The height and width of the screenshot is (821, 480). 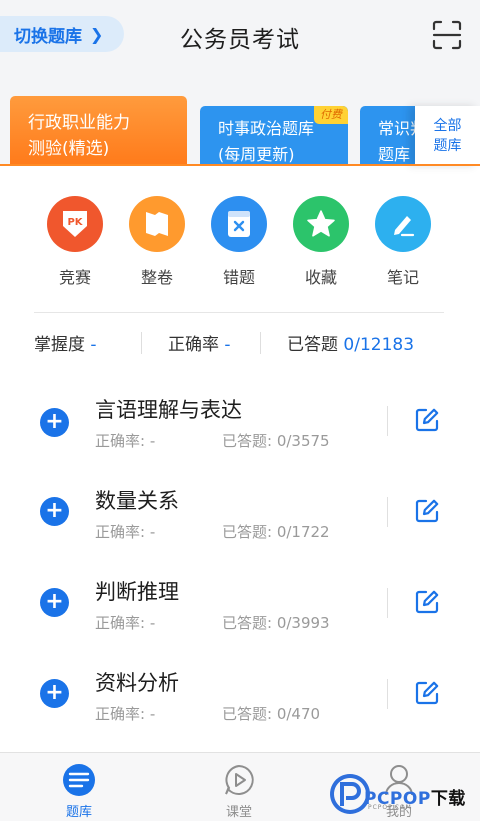 I want to click on list-item: + 数量关系 正确率: - 已答题: 0/1722, so click(x=240, y=525).